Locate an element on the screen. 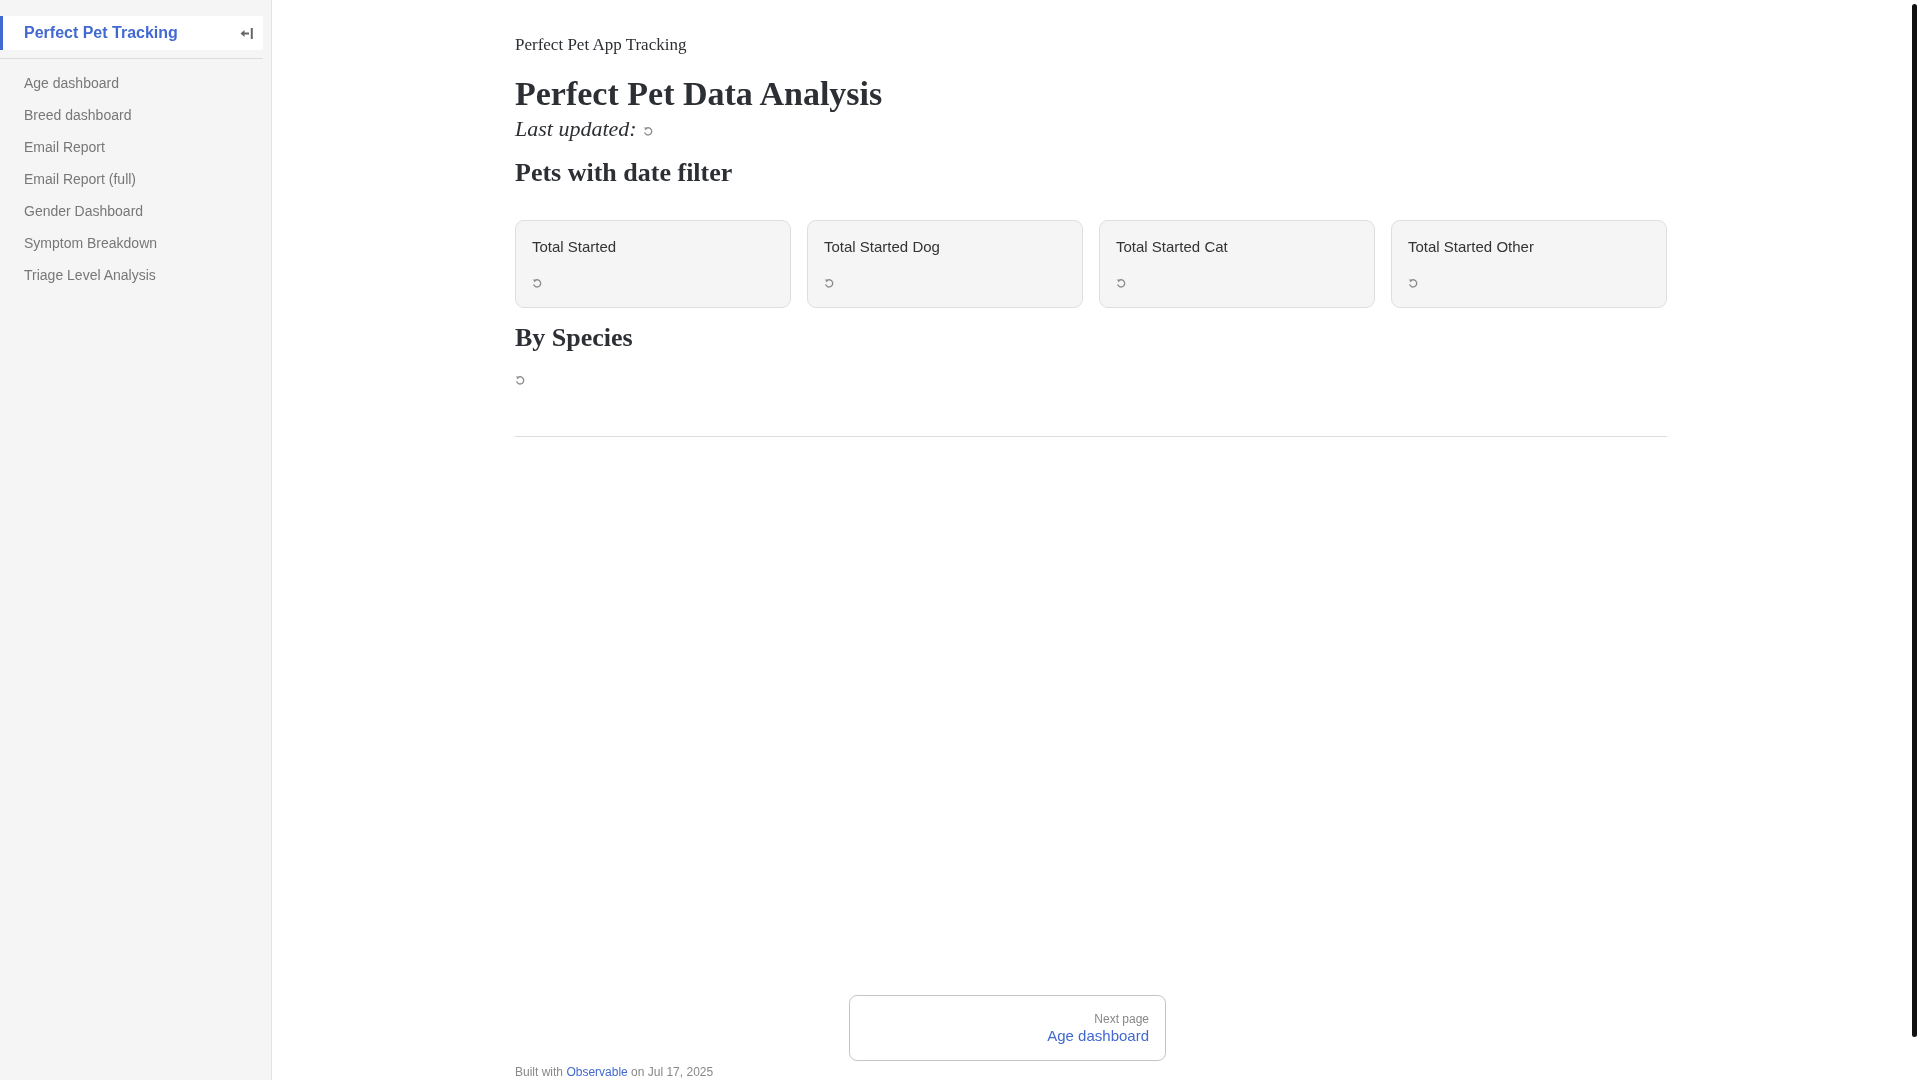 This screenshot has height=1080, width=1920. sidebar-link: Symptom Breakdown is located at coordinates (131, 243).